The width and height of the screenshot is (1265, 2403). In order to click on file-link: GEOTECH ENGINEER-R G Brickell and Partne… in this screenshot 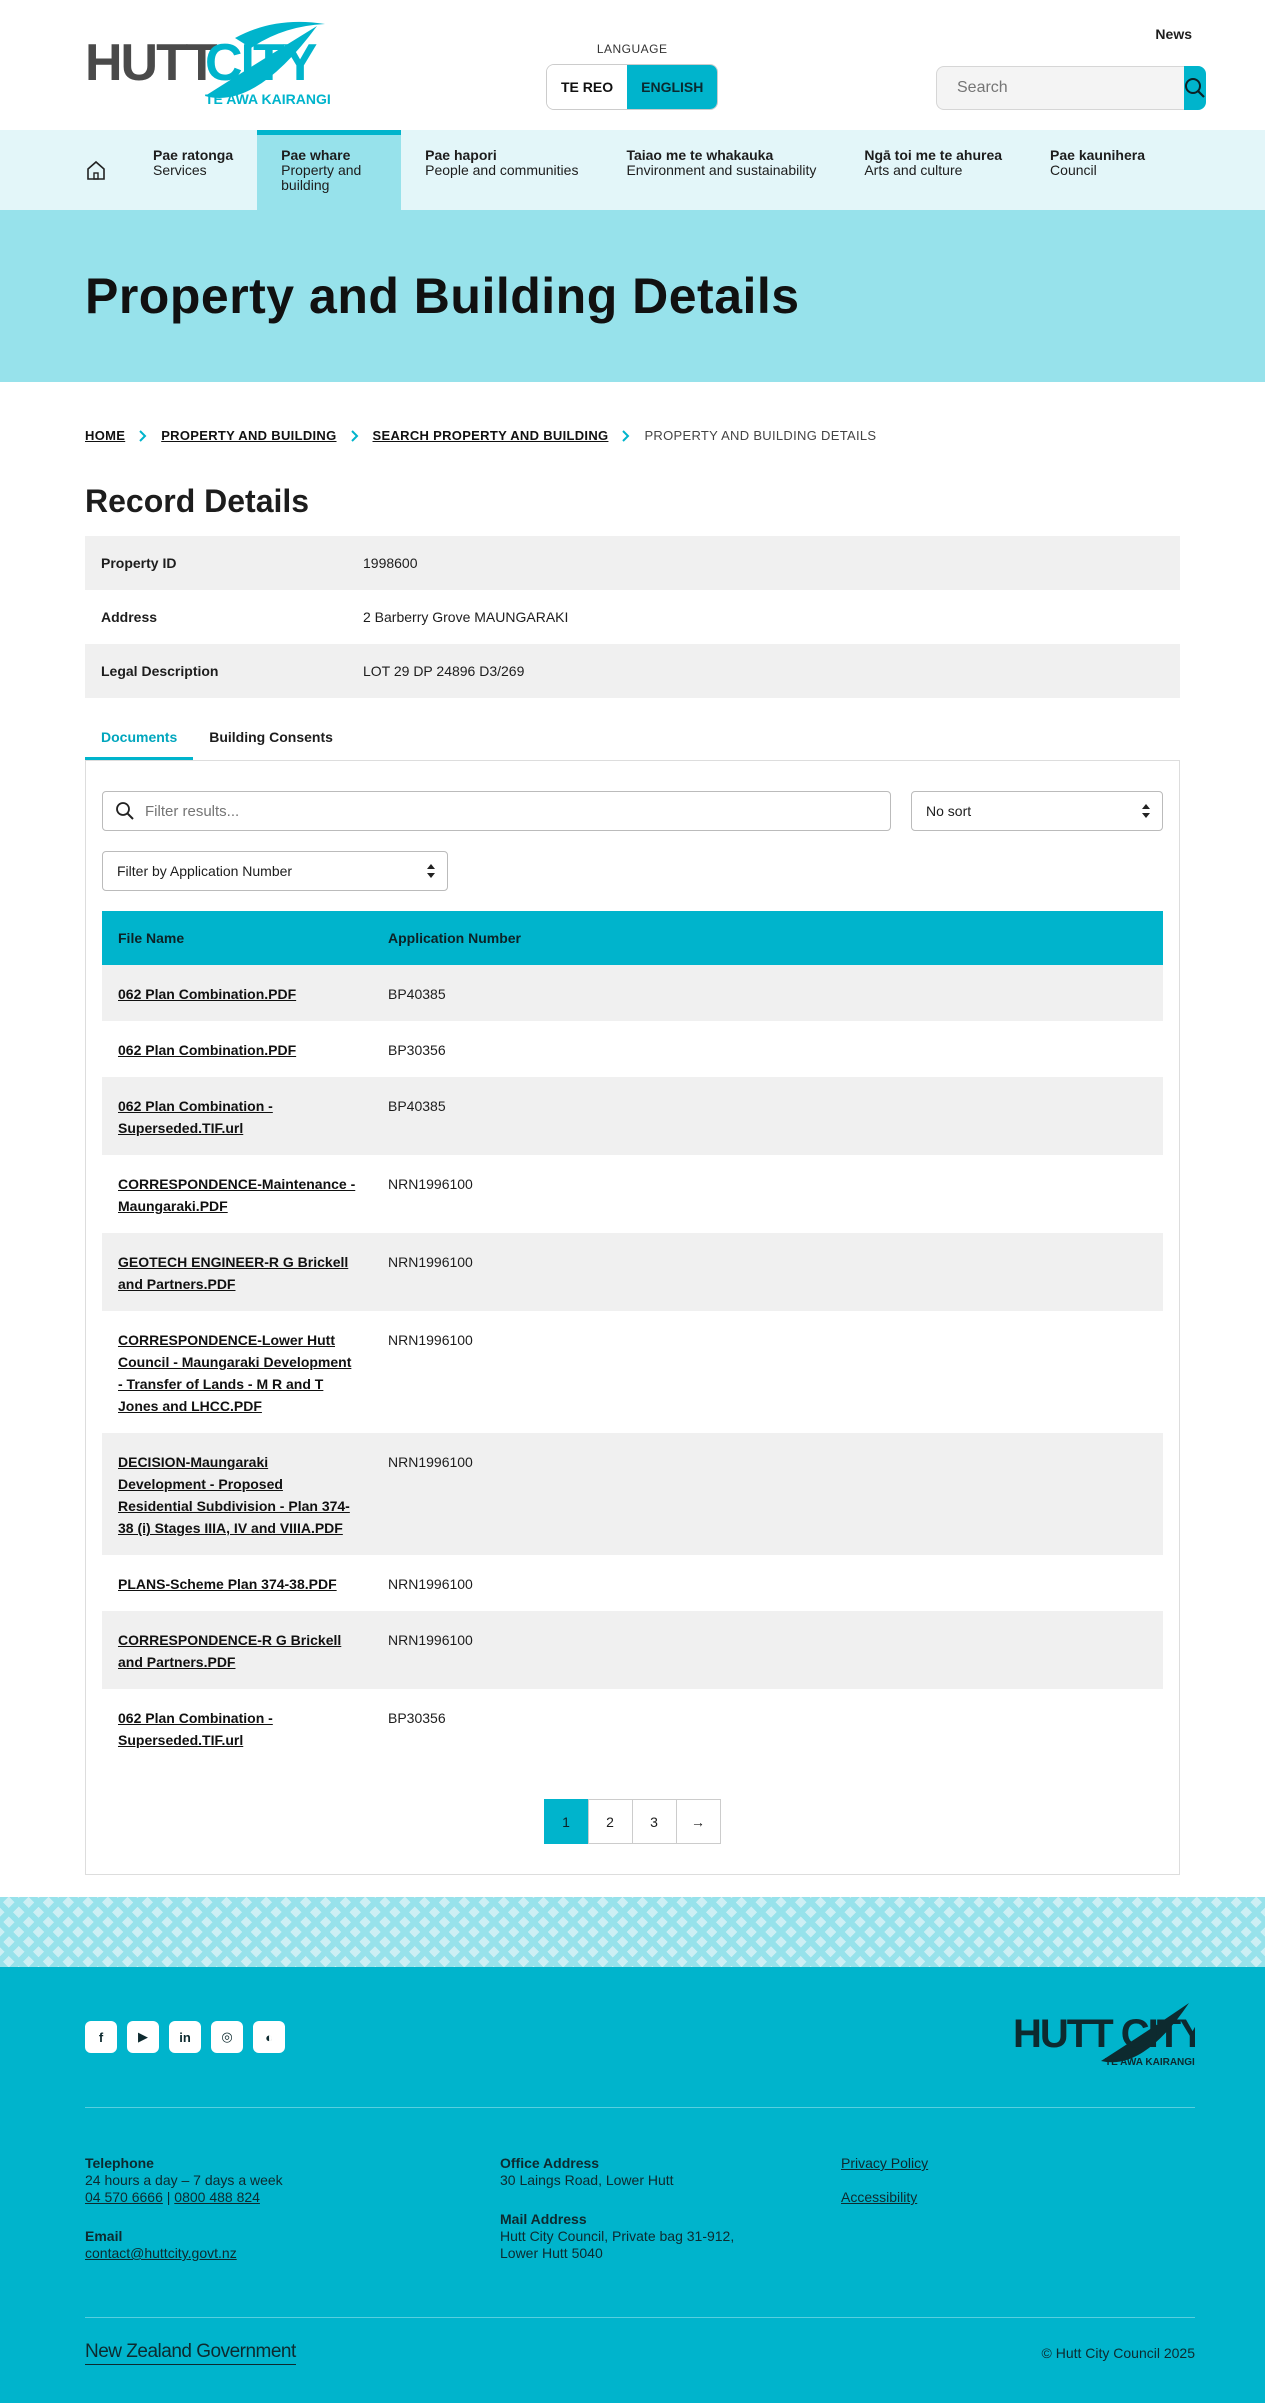, I will do `click(233, 1273)`.